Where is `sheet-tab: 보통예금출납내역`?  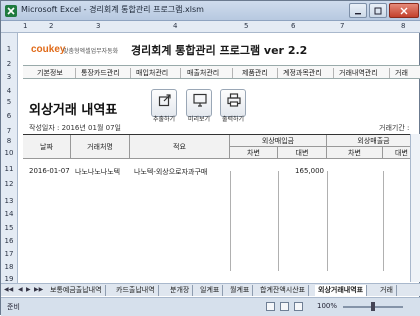 sheet-tab: 보통예금출납내역 is located at coordinates (76, 290).